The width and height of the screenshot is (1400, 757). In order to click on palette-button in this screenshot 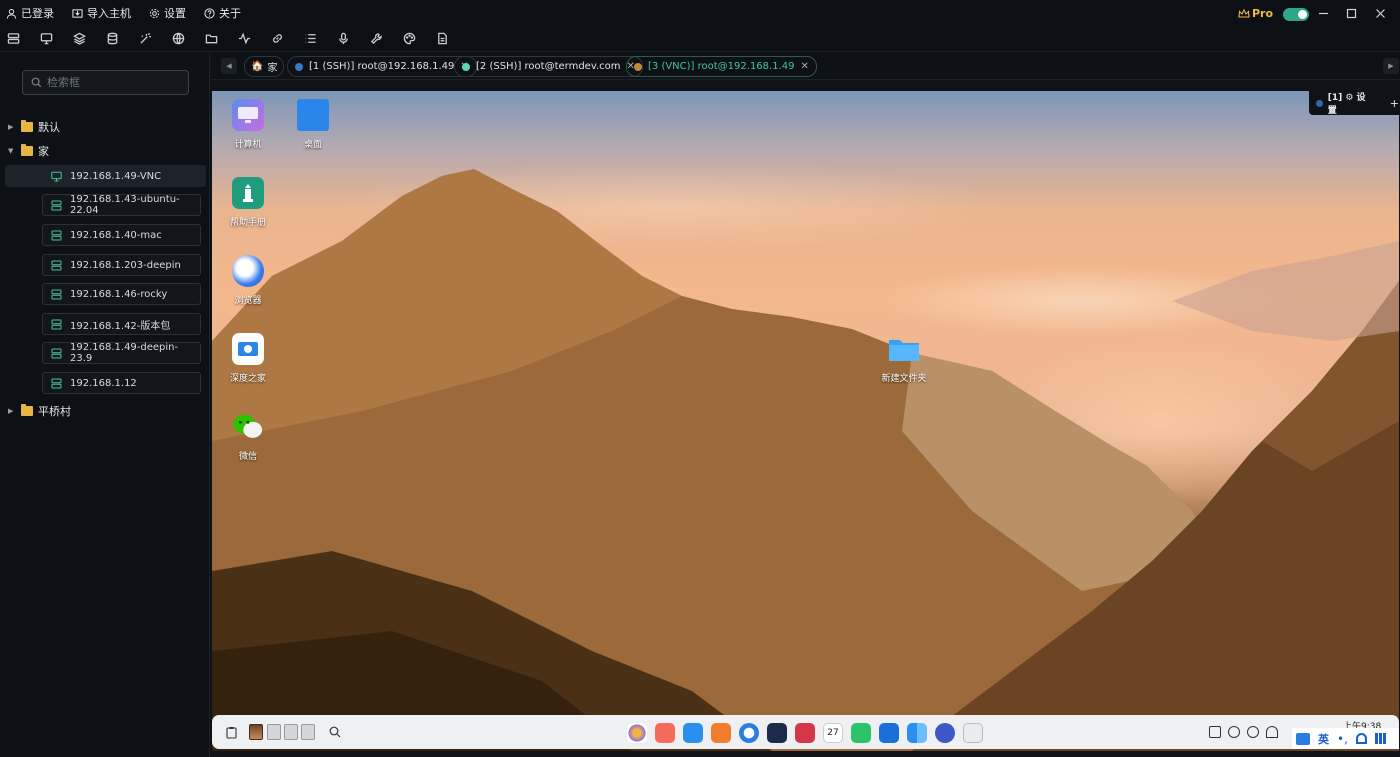, I will do `click(409, 39)`.